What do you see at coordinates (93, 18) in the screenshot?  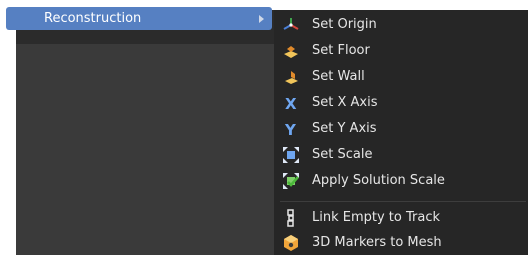 I see `menu-item-label: Reconstruction` at bounding box center [93, 18].